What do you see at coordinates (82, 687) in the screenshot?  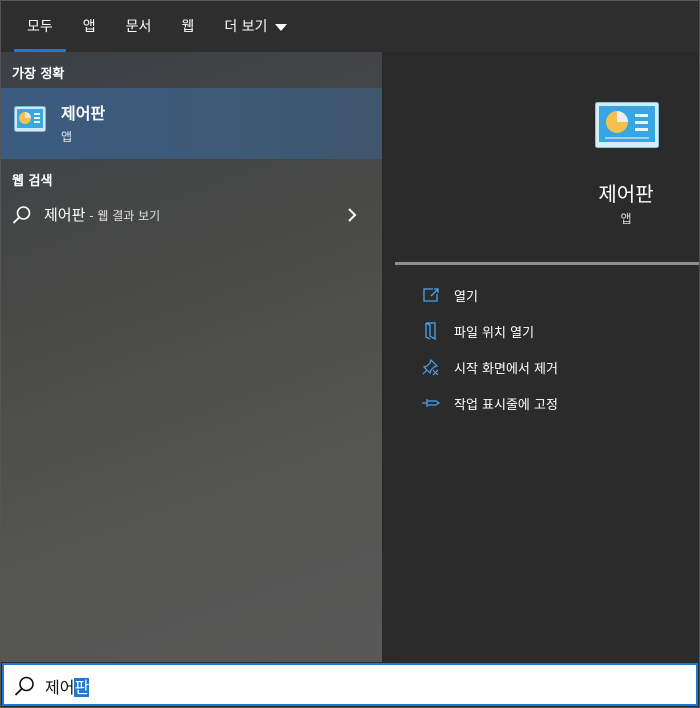 I see `search-composing-text: 판` at bounding box center [82, 687].